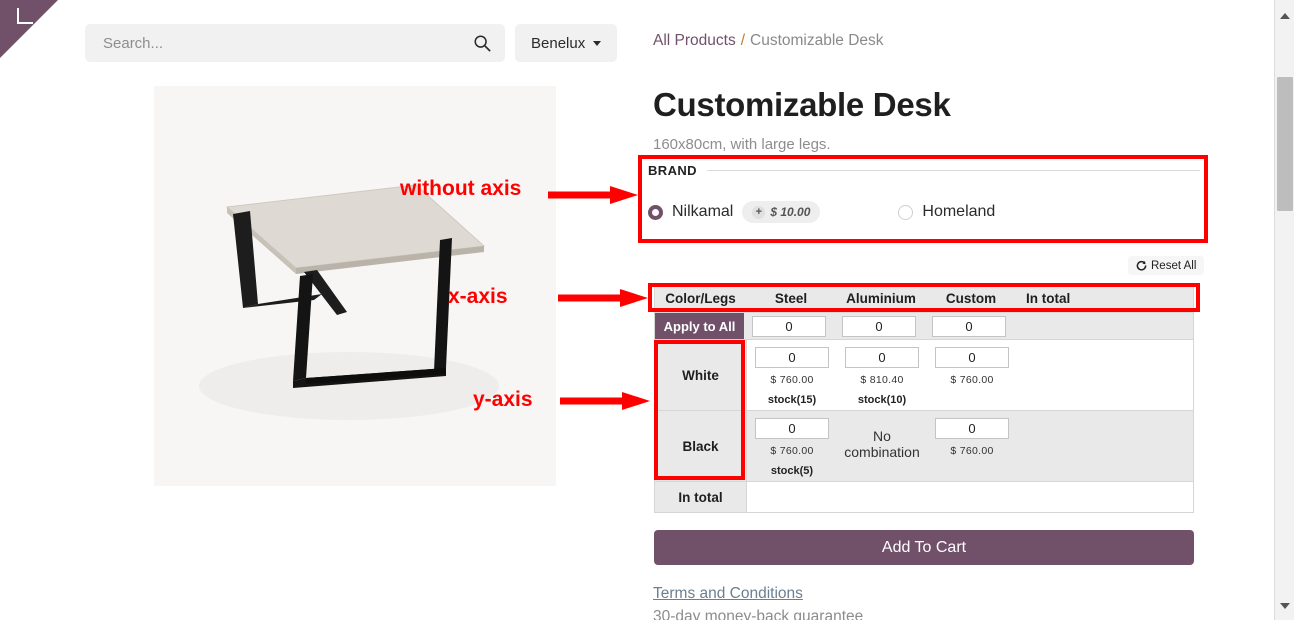 Image resolution: width=1294 pixels, height=620 pixels. What do you see at coordinates (1106, 446) in the screenshot?
I see `matrix-cell-black-total` at bounding box center [1106, 446].